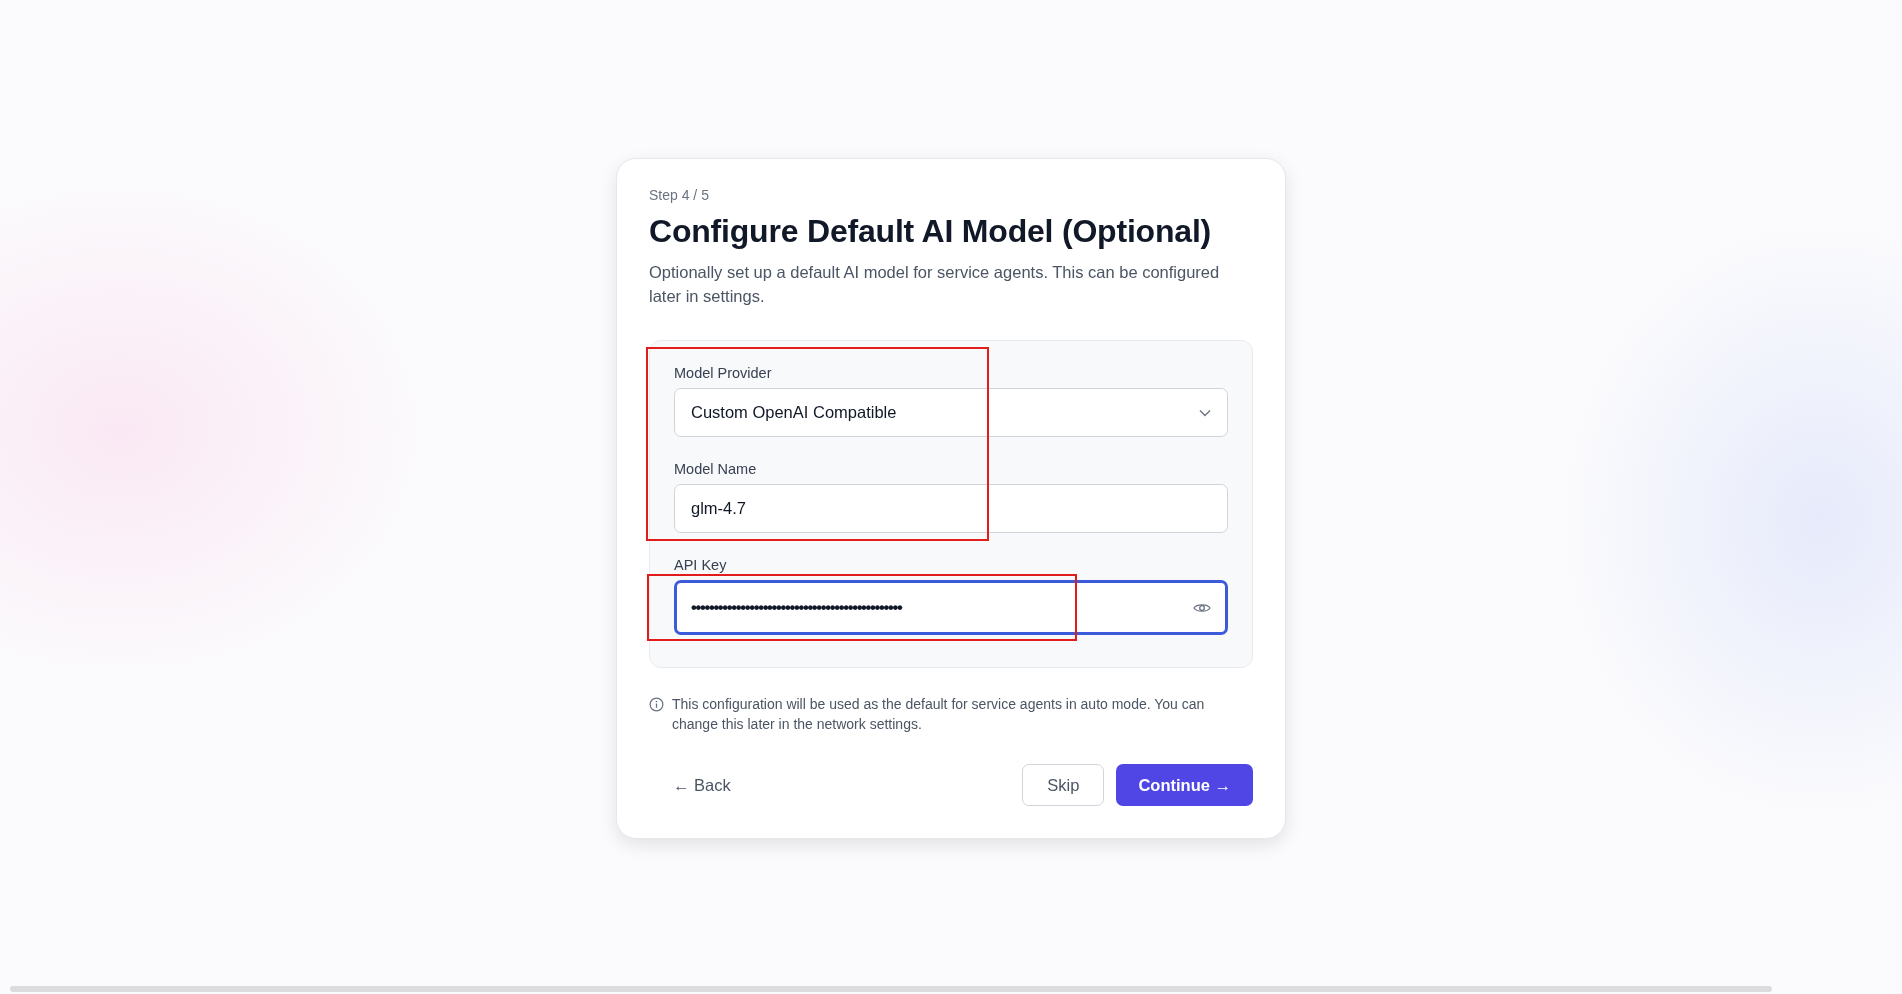 Image resolution: width=1902 pixels, height=994 pixels. Describe the element at coordinates (931, 231) in the screenshot. I see `page-title: Configure Default AI Model (Optional)` at that location.